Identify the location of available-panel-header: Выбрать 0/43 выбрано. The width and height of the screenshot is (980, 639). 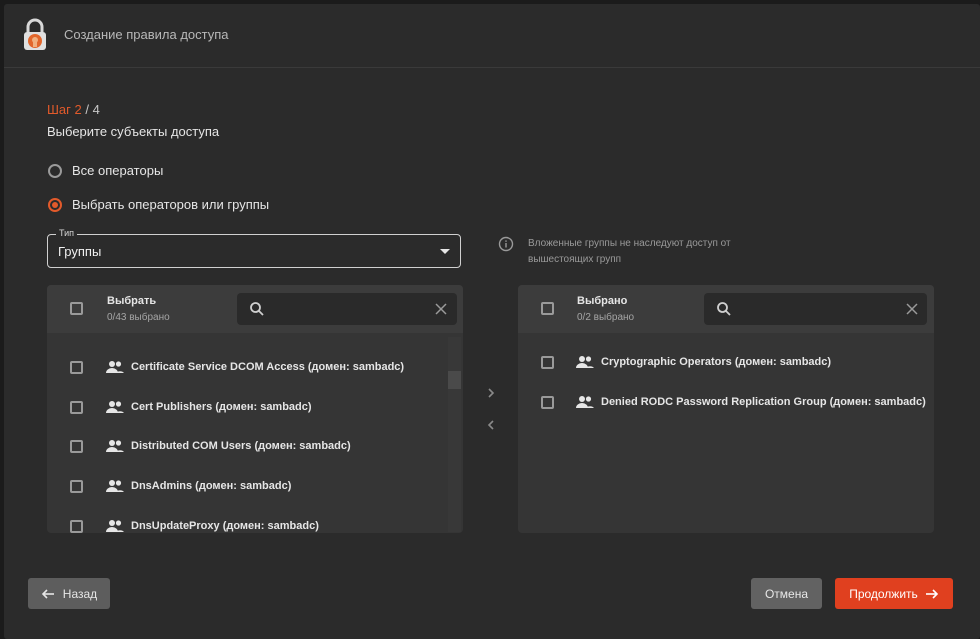
(255, 309).